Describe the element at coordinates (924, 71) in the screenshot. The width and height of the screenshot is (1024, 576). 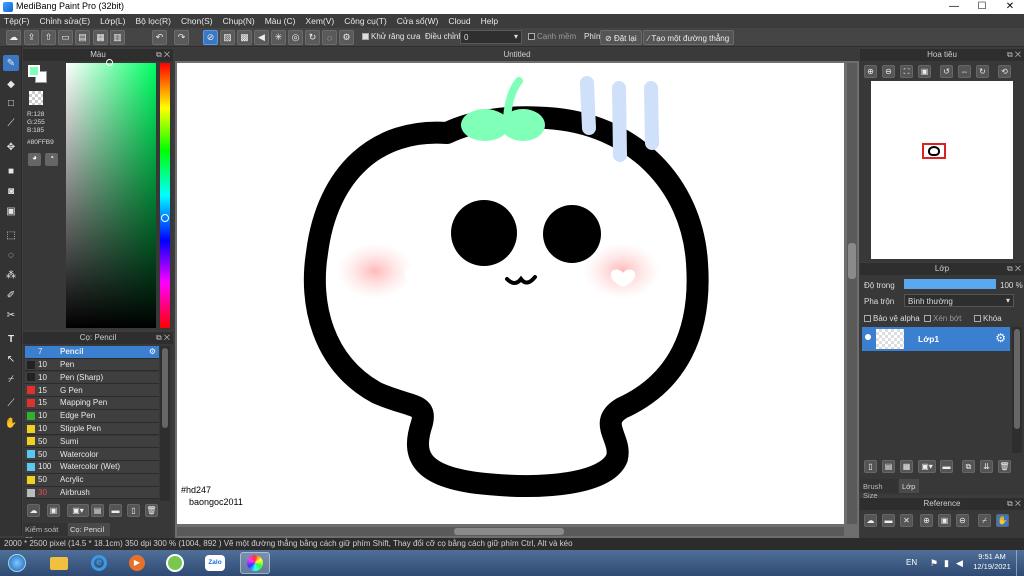
I see `actual-size-icon: ▣` at that location.